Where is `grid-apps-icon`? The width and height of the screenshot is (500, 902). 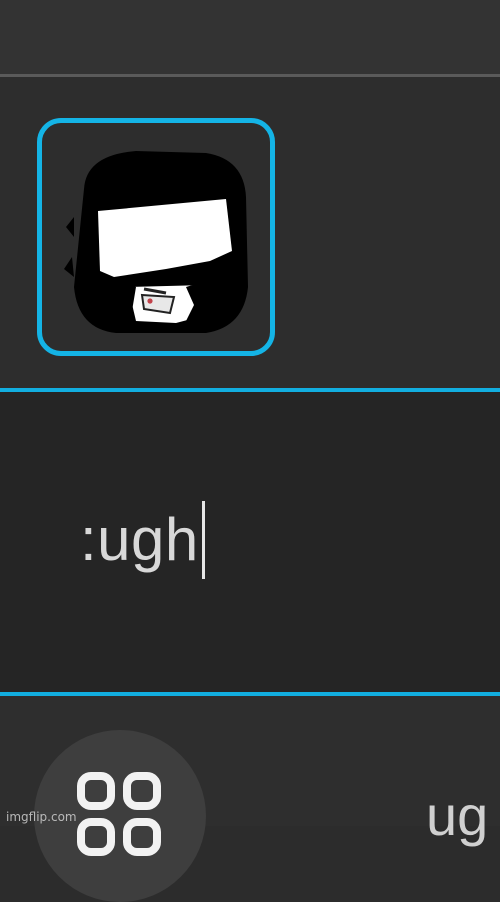 grid-apps-icon is located at coordinates (119, 814).